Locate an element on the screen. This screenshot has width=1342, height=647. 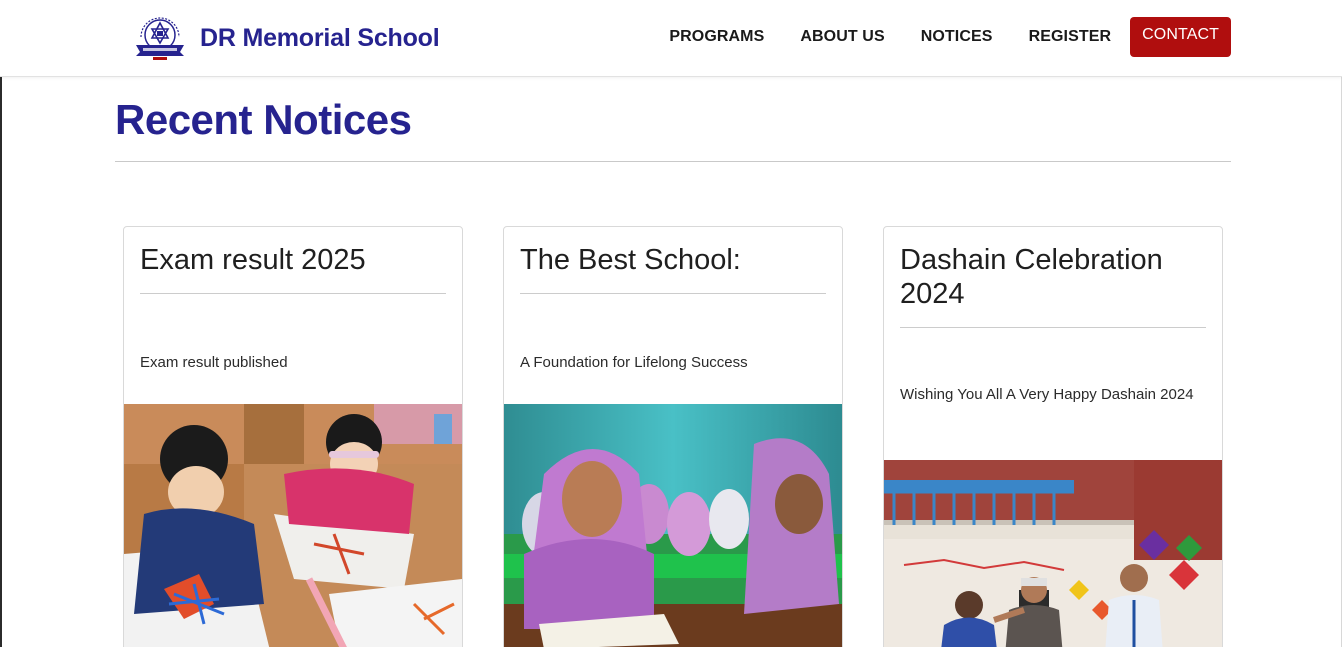
nav-about-us: ABOUT US is located at coordinates (842, 37).